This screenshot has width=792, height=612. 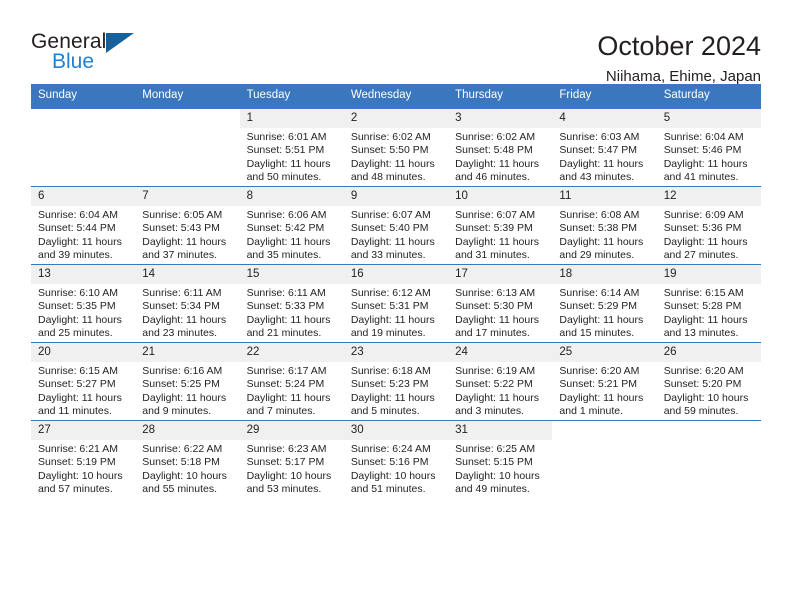 What do you see at coordinates (598, 150) in the screenshot?
I see `sunset-text: Sunset: 5:47 PM` at bounding box center [598, 150].